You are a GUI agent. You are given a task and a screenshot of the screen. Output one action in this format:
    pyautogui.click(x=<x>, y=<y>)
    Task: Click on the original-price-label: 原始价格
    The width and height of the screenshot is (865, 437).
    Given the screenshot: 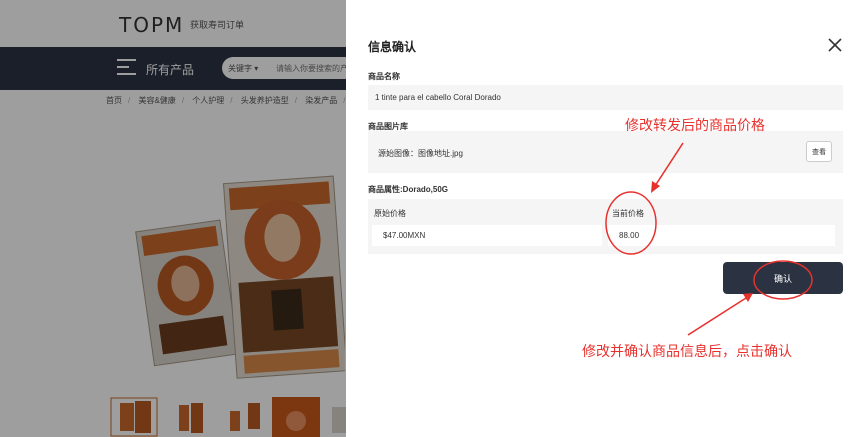 What is the action you would take?
    pyautogui.click(x=390, y=213)
    